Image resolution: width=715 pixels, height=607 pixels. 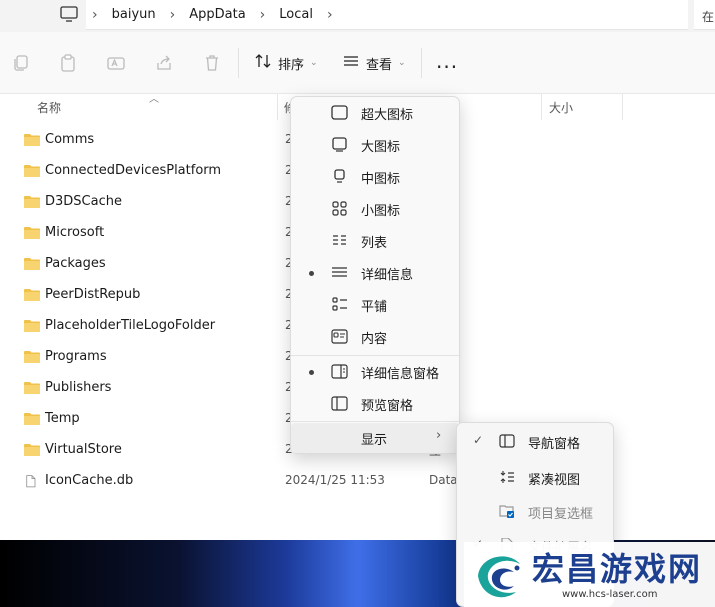 I want to click on small-icons-icon, so click(x=339, y=208).